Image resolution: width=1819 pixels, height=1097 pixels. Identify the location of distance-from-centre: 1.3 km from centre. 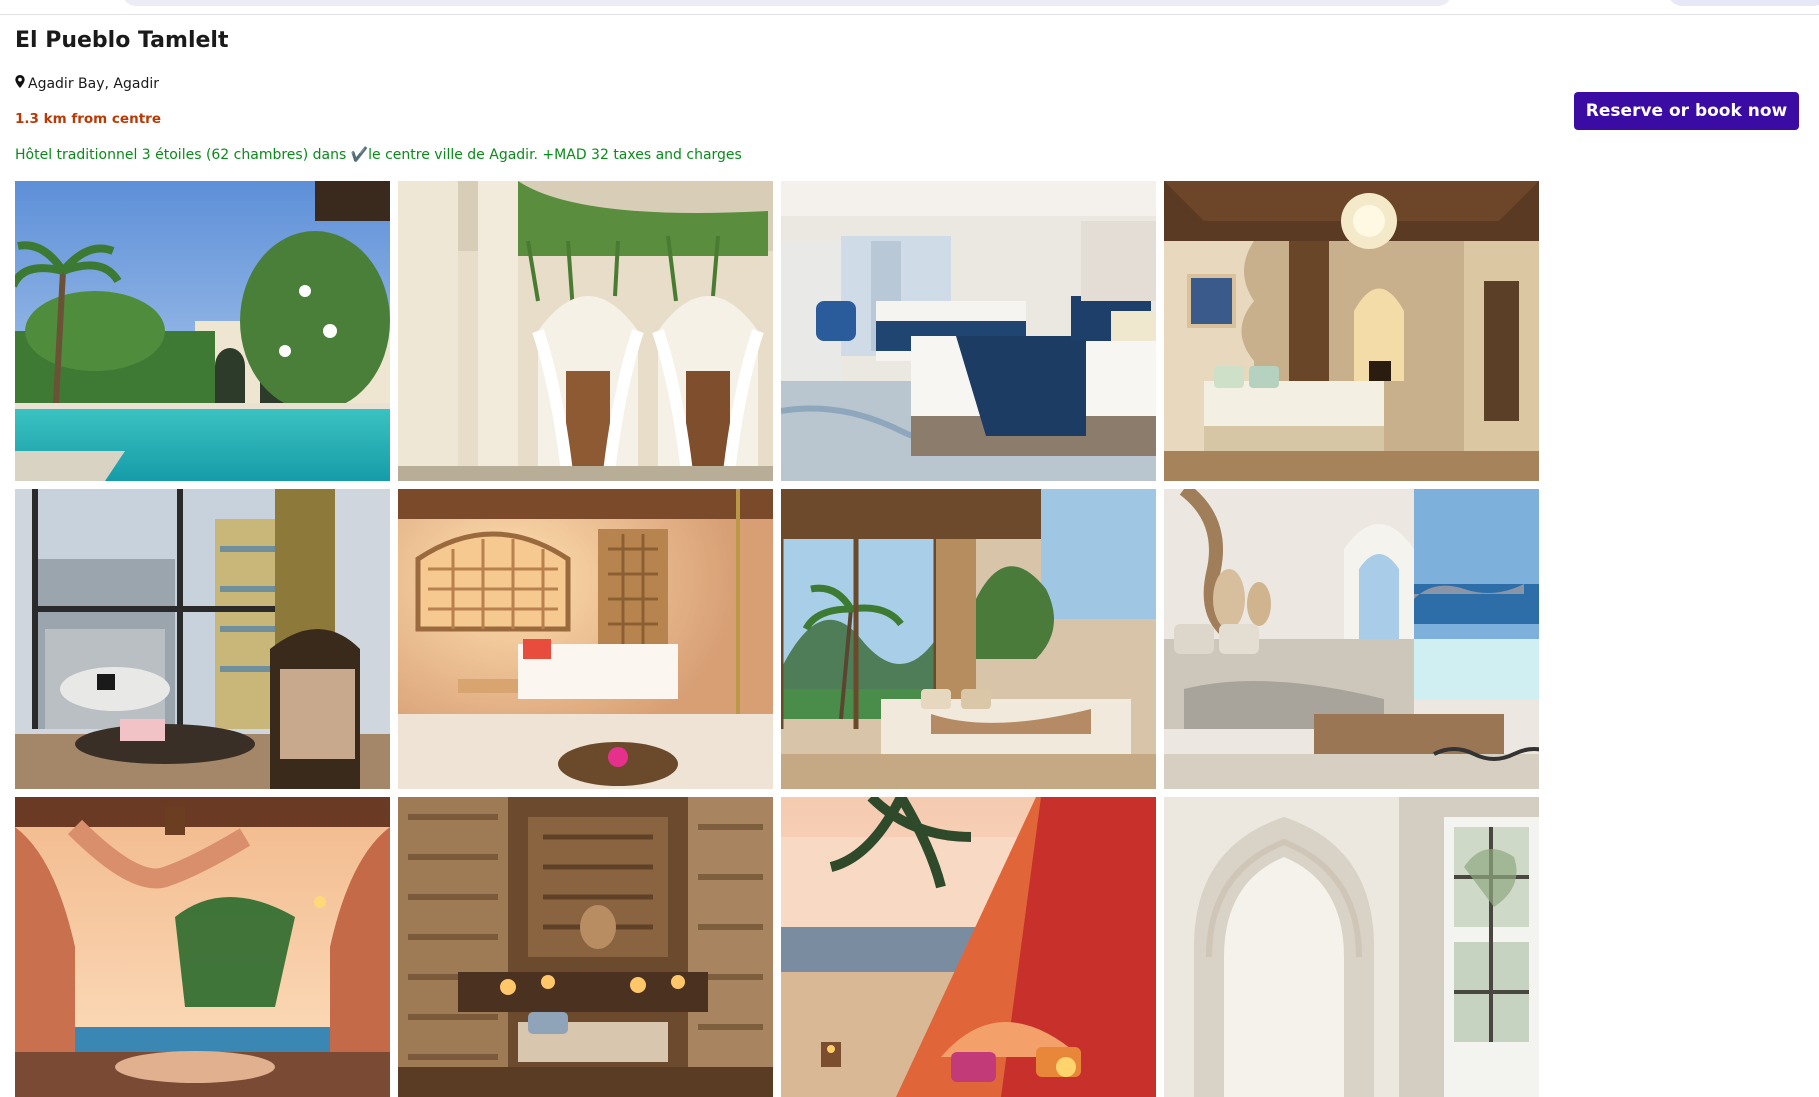
(88, 119).